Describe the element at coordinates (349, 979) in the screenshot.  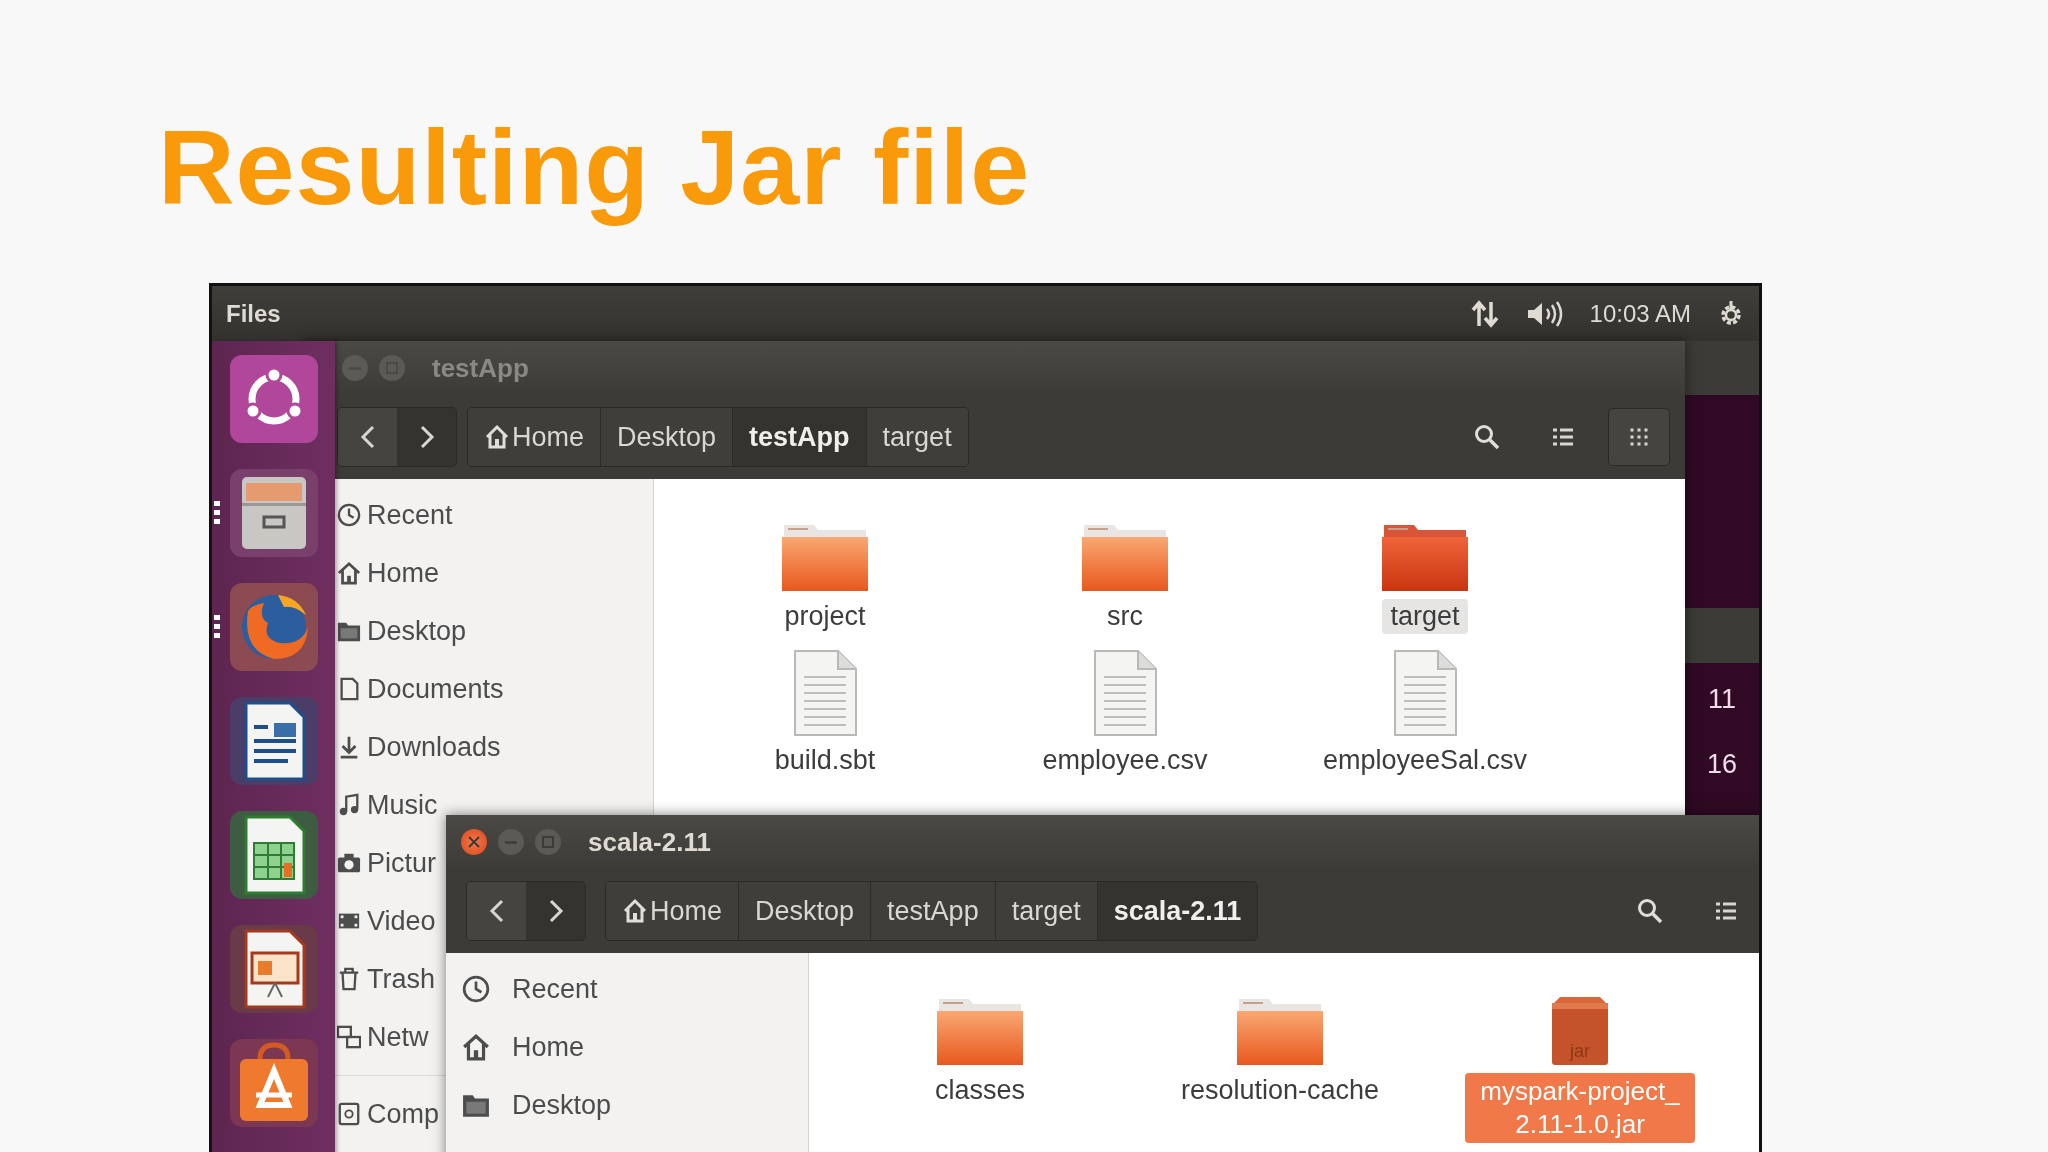
I see `trash-icon` at that location.